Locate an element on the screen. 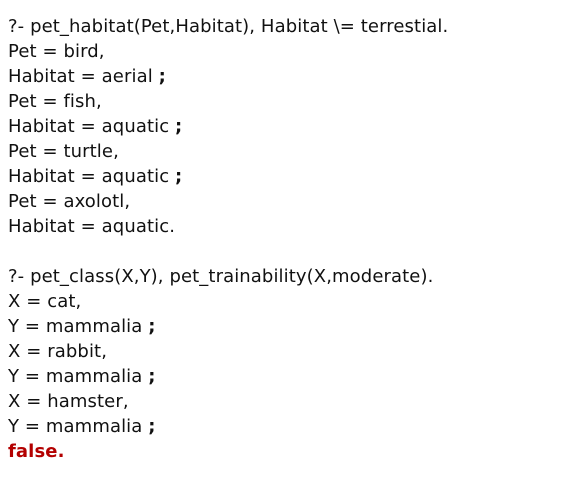 Image resolution: width=581 pixels, height=479 pixels. answer-binding-pet: Pet = axolotl, is located at coordinates (69, 201).